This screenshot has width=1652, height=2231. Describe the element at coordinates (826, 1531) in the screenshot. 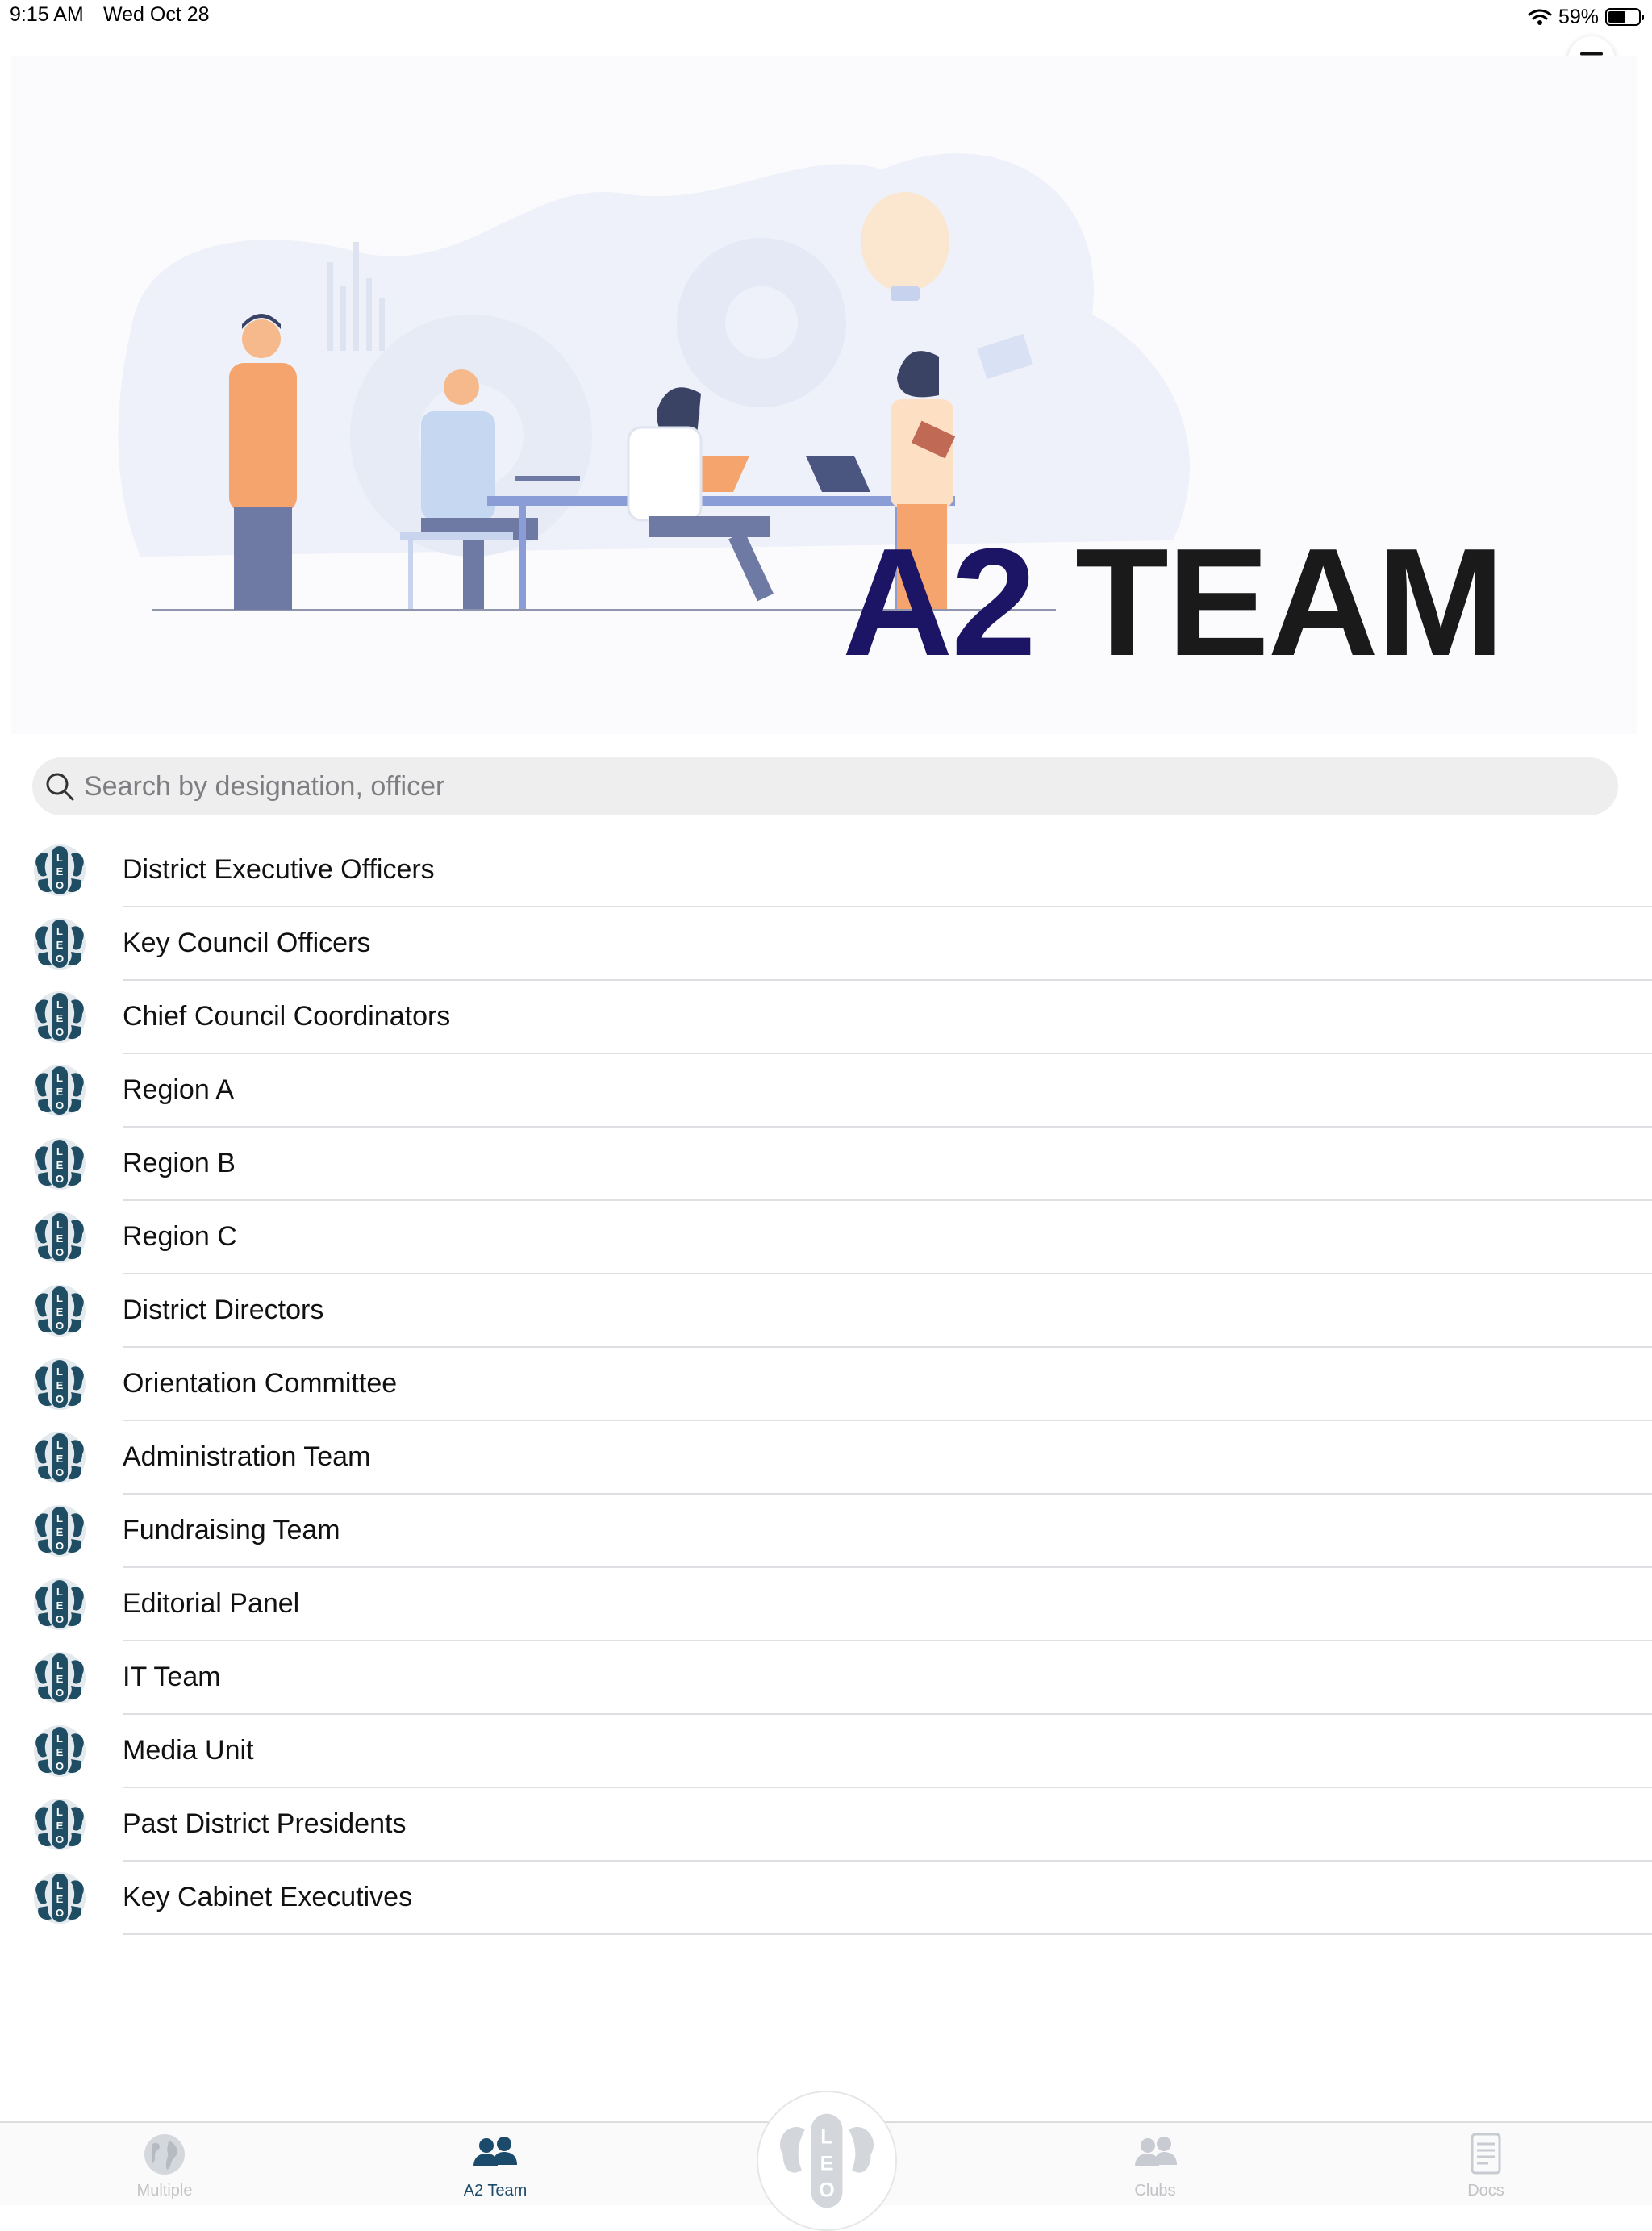

I see `list-item-fundraising-team: L E O Fundraising Team` at that location.